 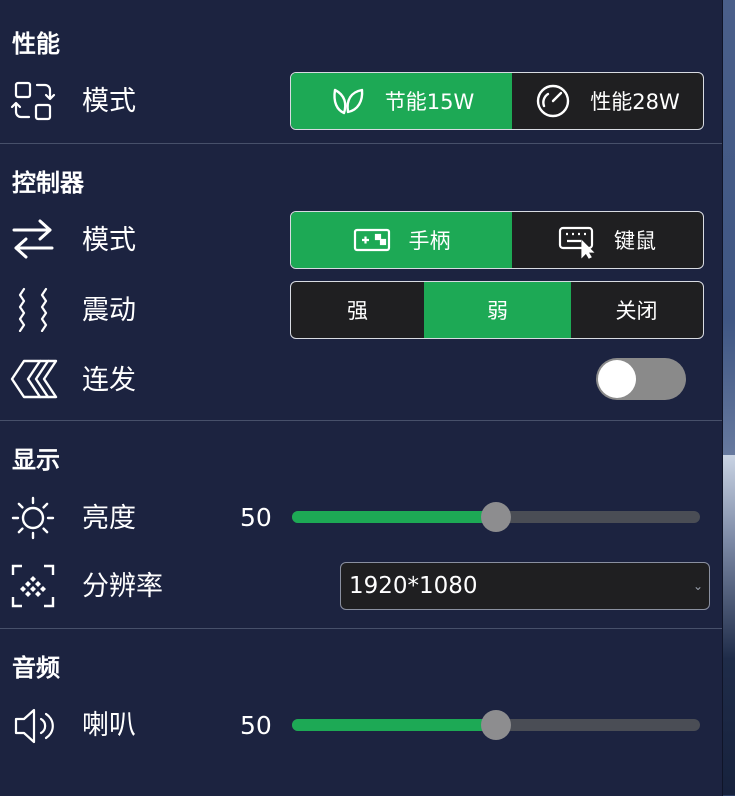 I want to click on vibration-selector: 强 弱 关闭, so click(x=497, y=310).